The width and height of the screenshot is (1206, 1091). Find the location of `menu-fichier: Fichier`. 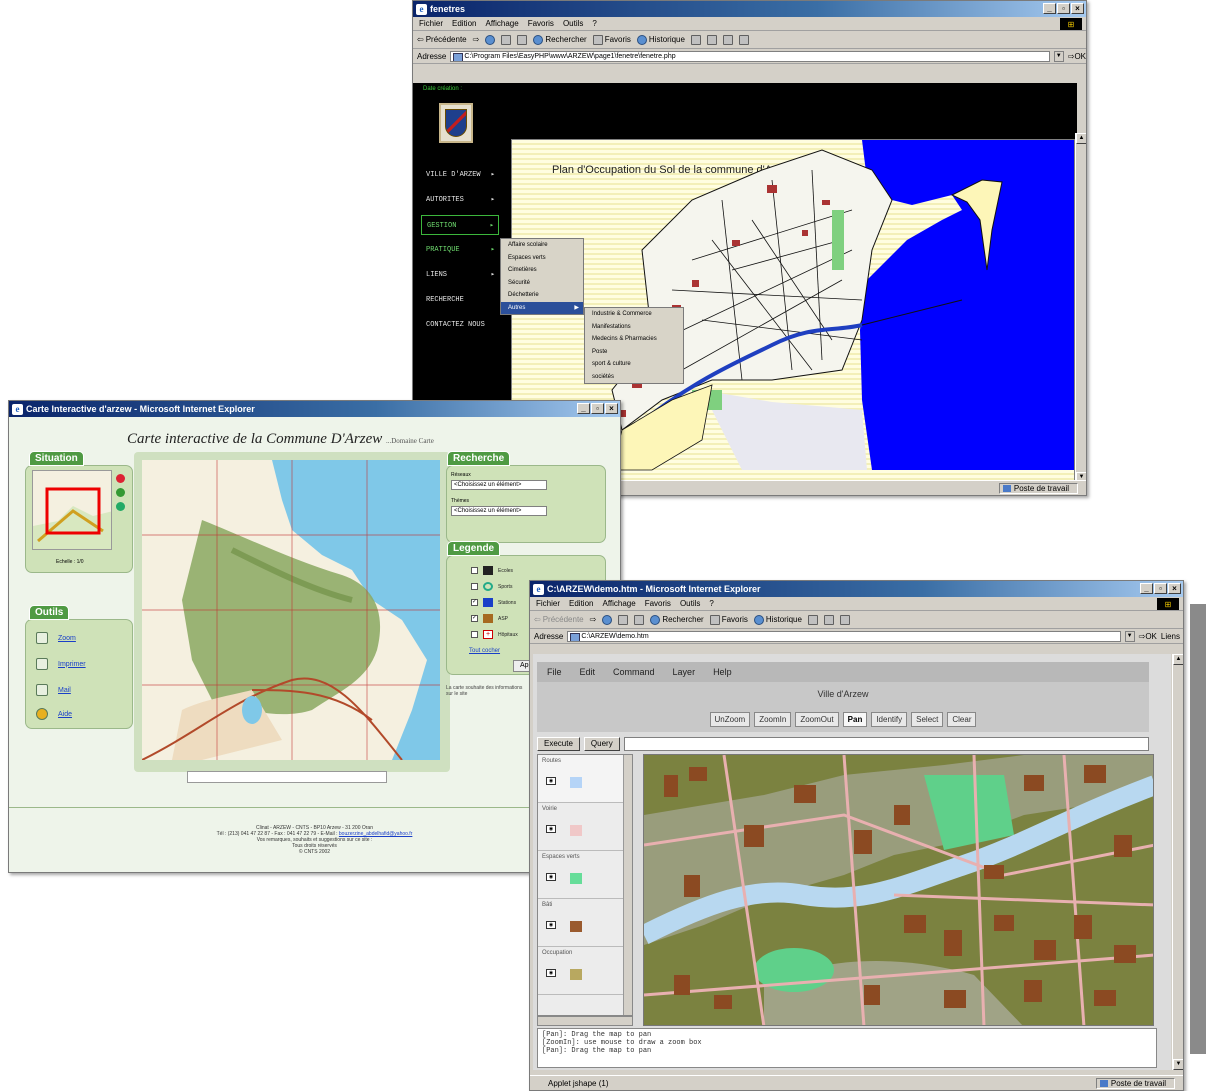

menu-fichier: Fichier is located at coordinates (548, 603).